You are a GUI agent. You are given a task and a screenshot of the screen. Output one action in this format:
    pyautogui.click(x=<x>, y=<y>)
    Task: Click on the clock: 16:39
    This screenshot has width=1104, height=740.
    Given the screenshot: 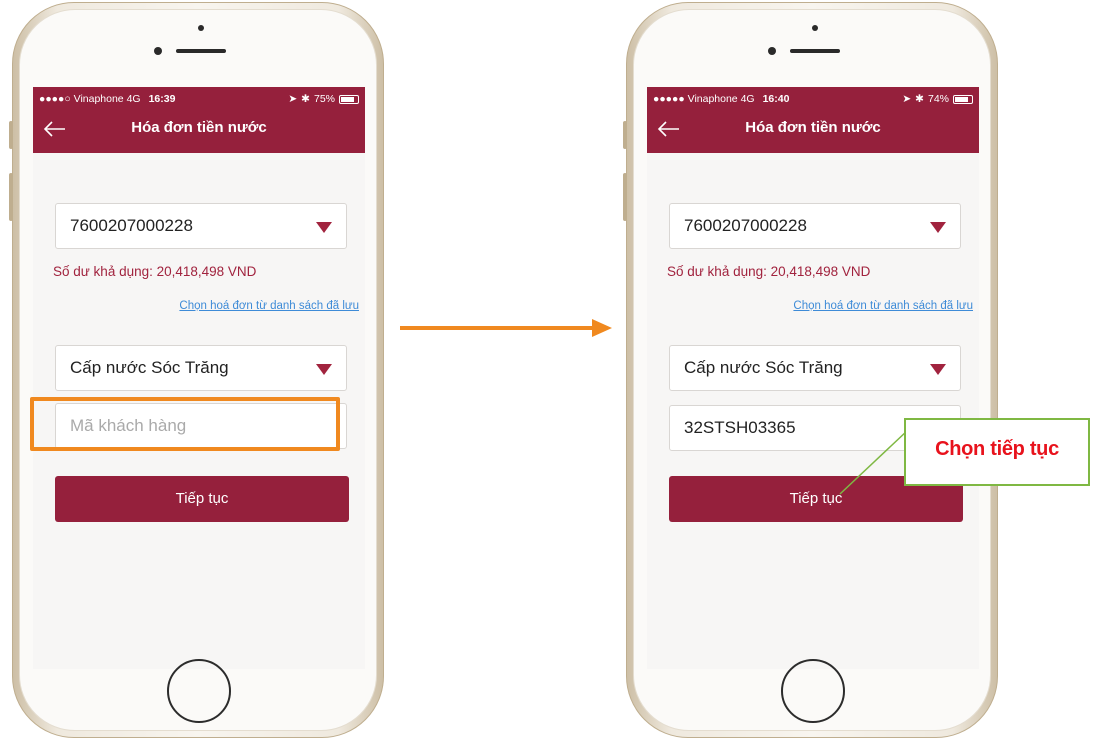 What is the action you would take?
    pyautogui.click(x=162, y=99)
    